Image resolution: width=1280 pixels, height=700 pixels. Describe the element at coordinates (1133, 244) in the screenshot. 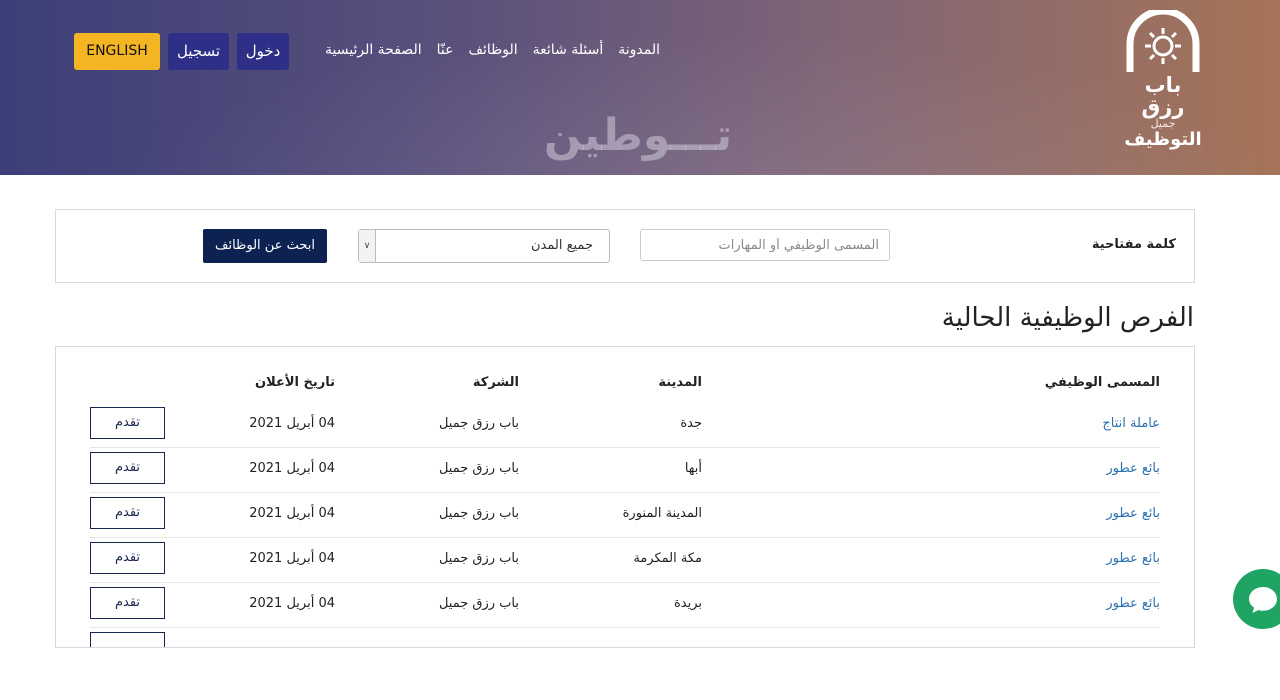

I see `keyword-label: كلمة مفتاحية` at that location.